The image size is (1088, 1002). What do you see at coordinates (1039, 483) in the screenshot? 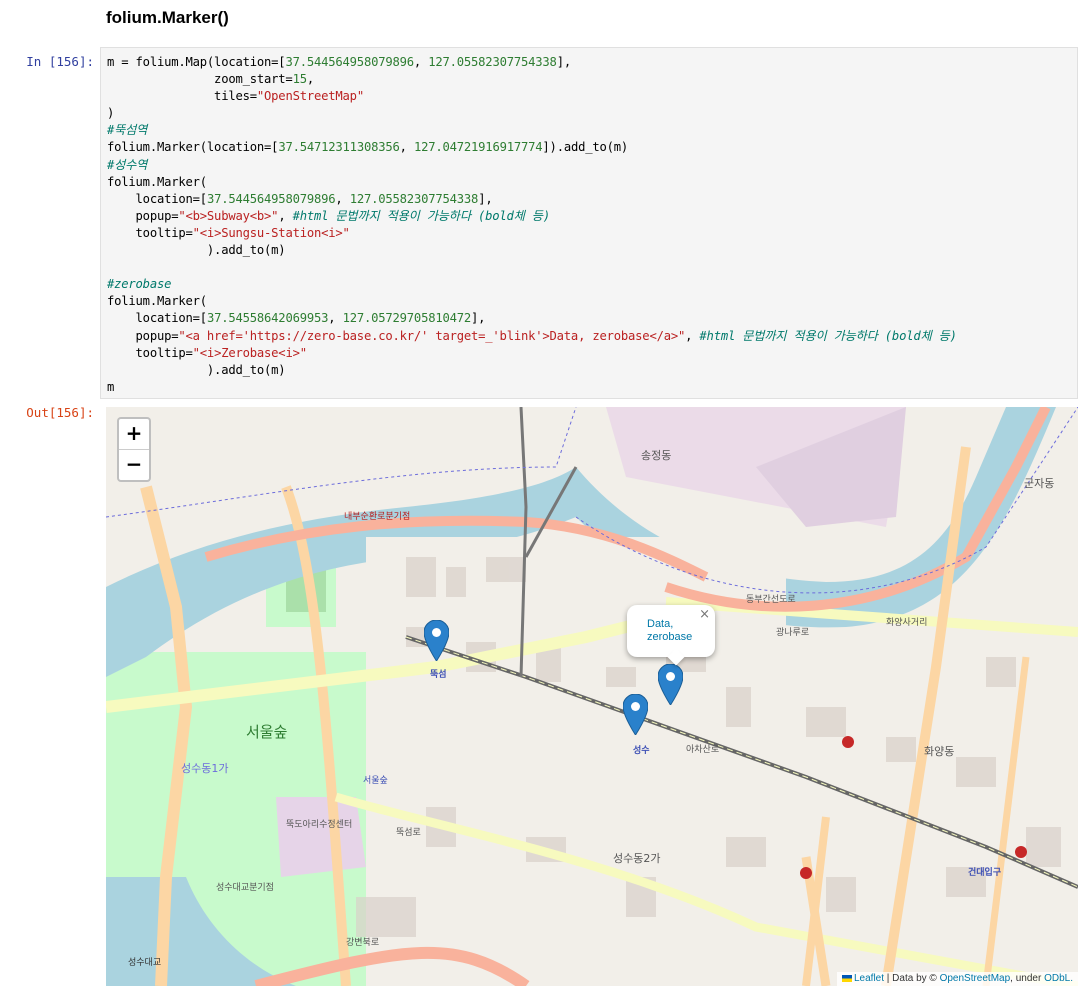
I see `label-gunja: 군자동` at bounding box center [1039, 483].